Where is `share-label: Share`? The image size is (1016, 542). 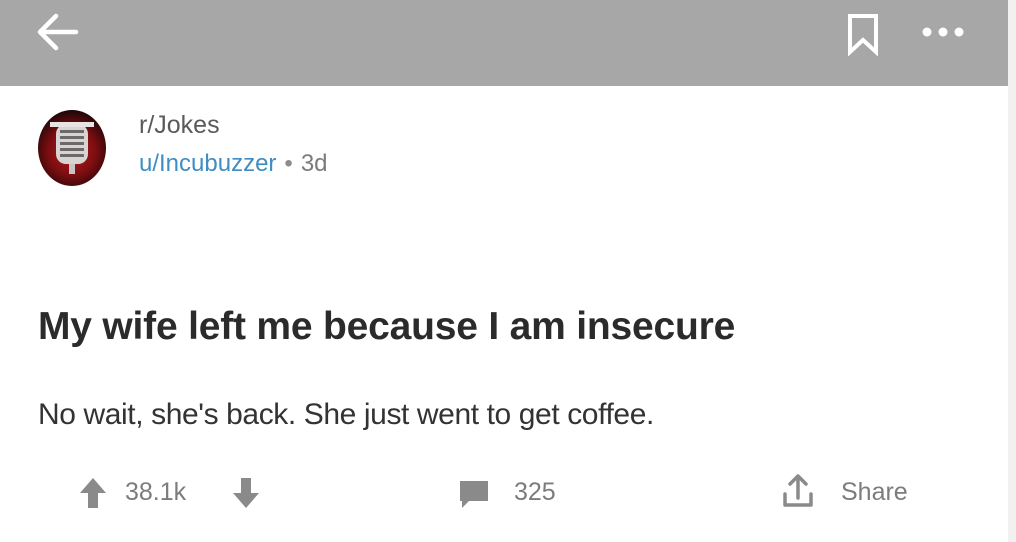 share-label: Share is located at coordinates (874, 492).